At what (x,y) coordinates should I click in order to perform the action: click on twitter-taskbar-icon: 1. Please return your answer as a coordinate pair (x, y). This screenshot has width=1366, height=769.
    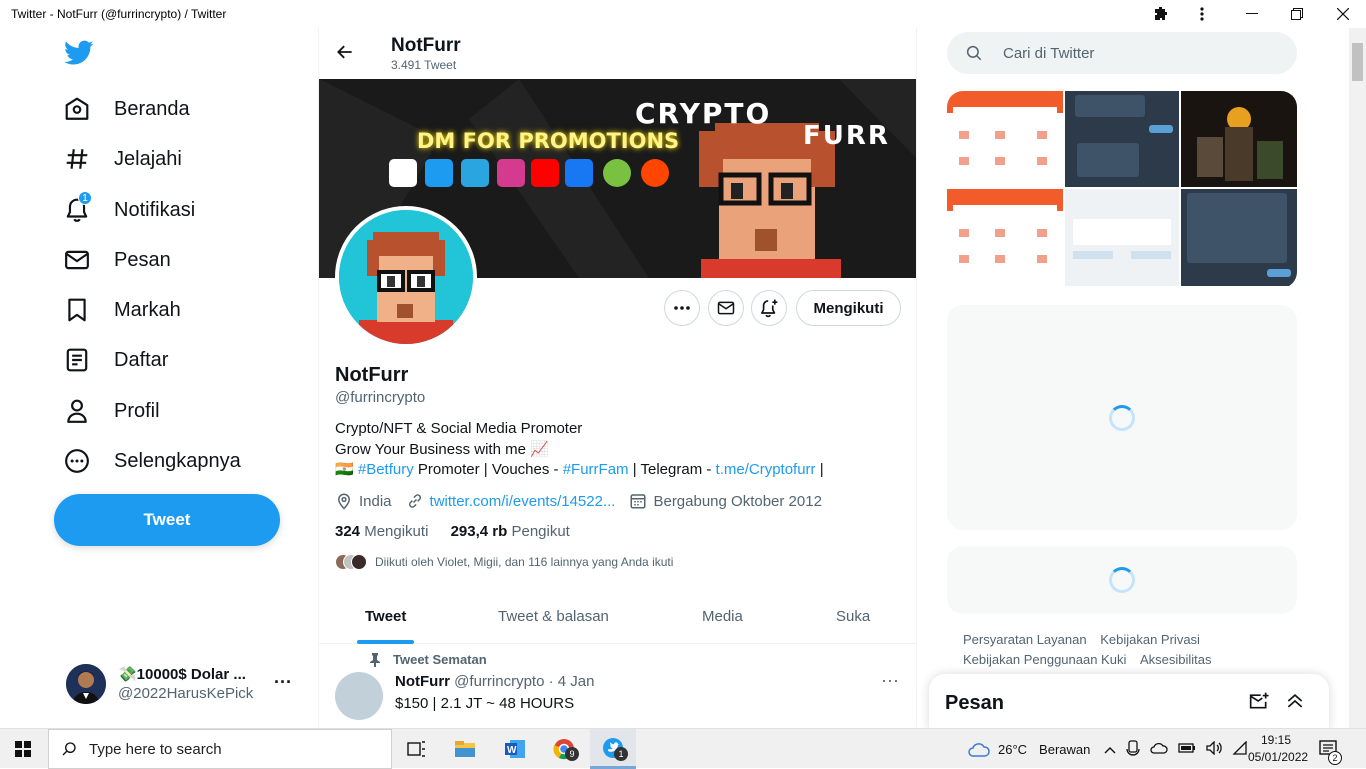
    Looking at the image, I should click on (613, 749).